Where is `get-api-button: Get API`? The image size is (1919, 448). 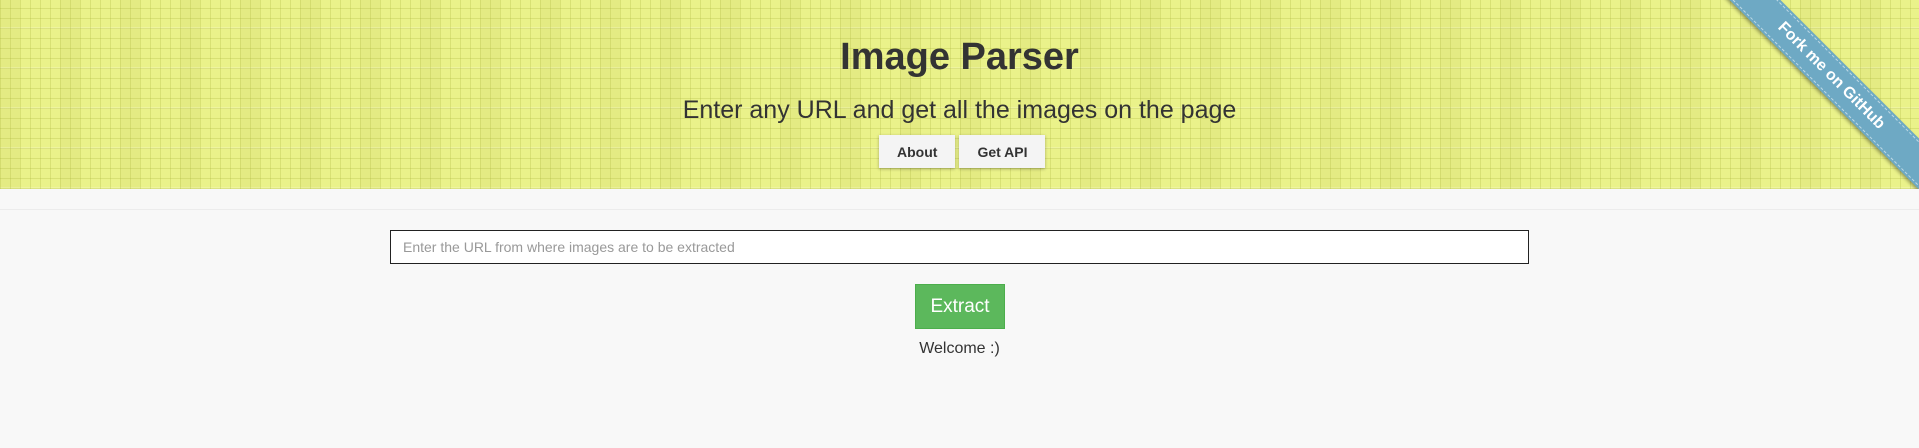 get-api-button: Get API is located at coordinates (1002, 151).